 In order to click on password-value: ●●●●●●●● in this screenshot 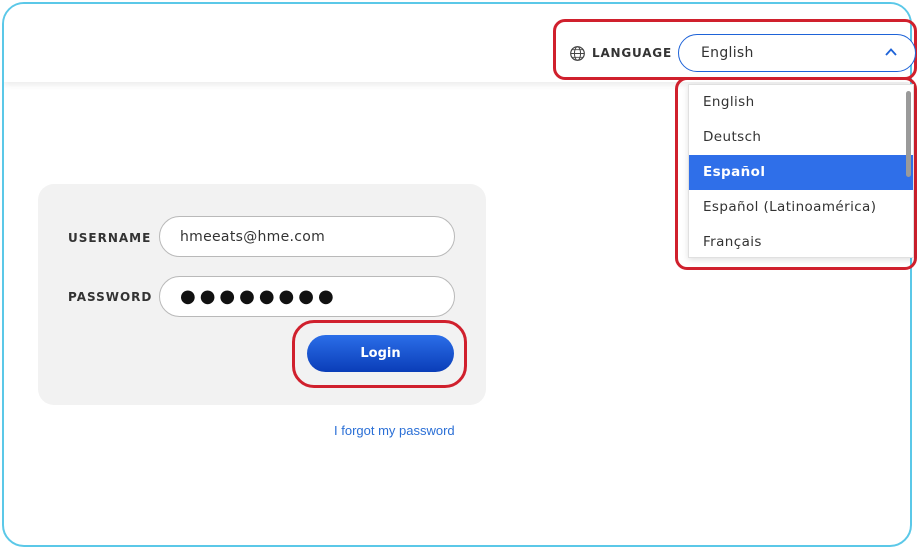, I will do `click(259, 296)`.